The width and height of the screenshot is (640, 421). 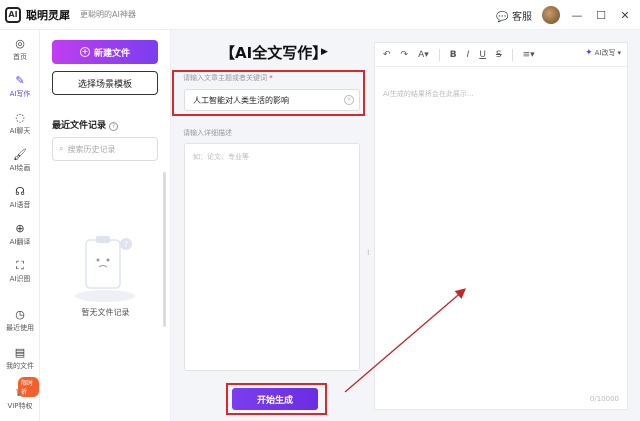 I want to click on bold-icon: B, so click(x=453, y=55).